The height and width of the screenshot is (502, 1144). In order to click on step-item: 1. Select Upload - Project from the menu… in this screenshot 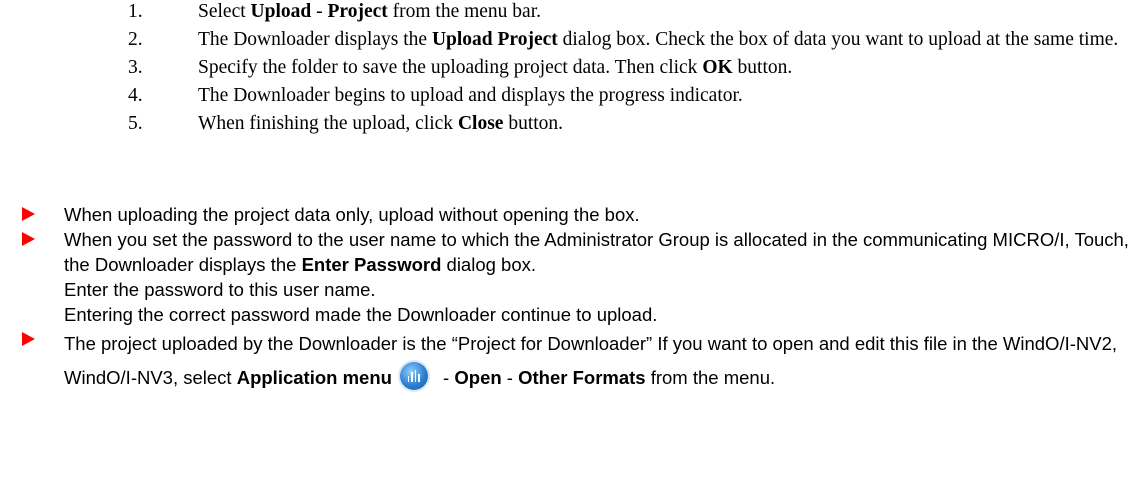, I will do `click(334, 11)`.